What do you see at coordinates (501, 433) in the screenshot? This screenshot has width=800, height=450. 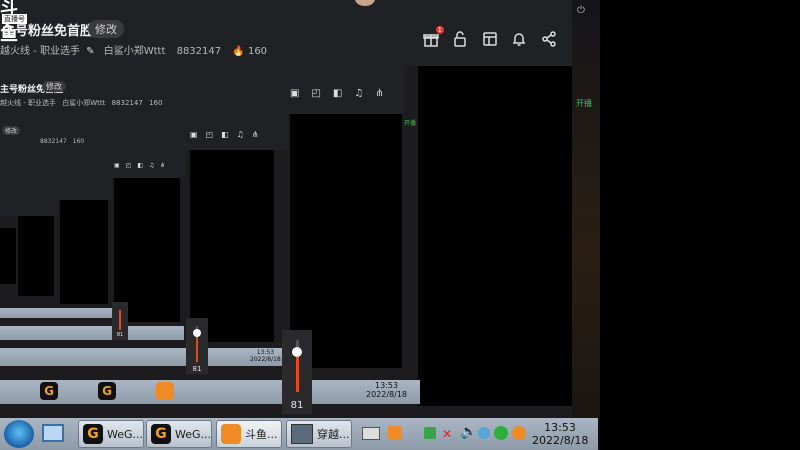 I see `tray-green-icon` at bounding box center [501, 433].